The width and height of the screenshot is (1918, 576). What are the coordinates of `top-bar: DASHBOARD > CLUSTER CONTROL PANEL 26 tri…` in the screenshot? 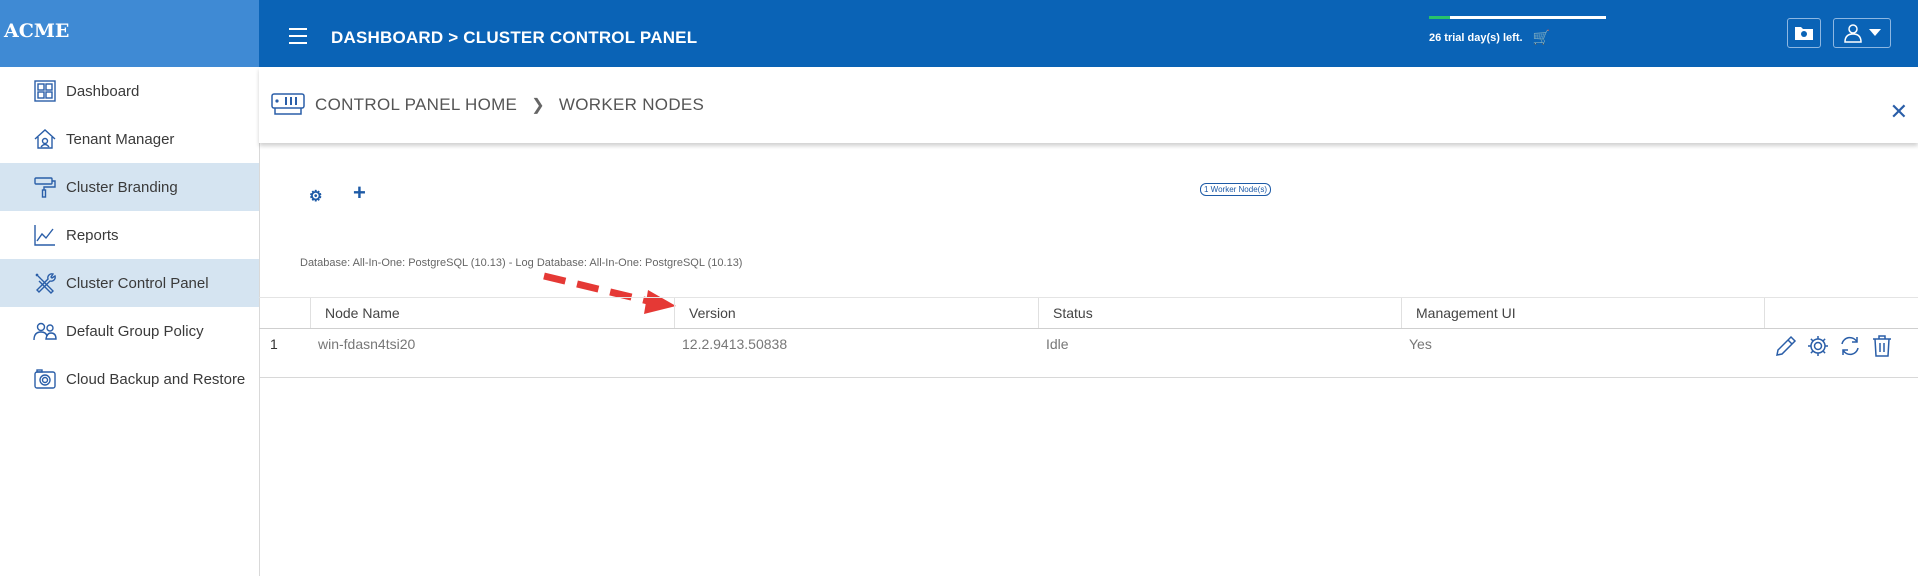 It's located at (1088, 33).